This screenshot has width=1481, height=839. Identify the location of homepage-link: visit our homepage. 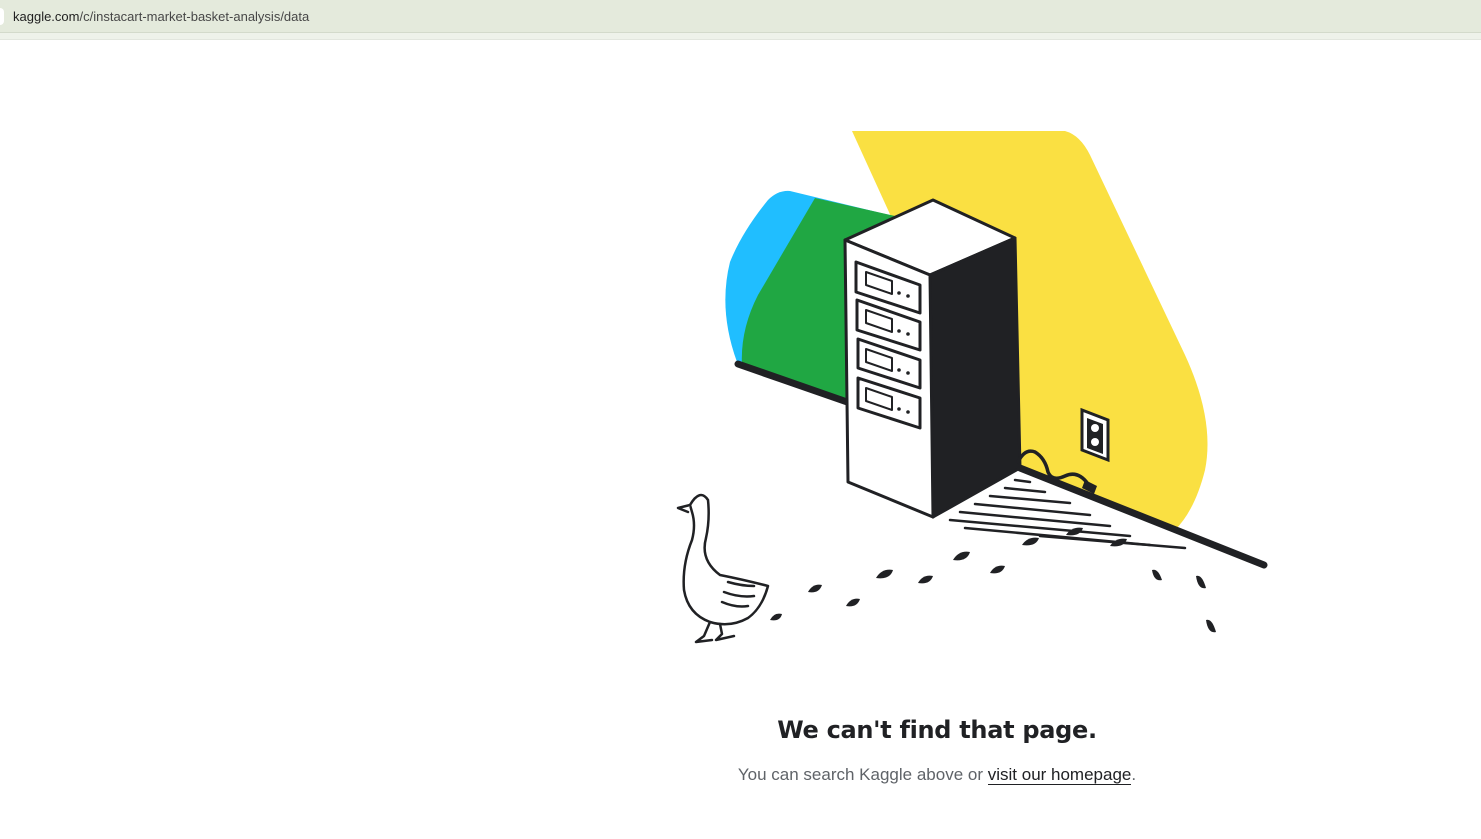
(1059, 775).